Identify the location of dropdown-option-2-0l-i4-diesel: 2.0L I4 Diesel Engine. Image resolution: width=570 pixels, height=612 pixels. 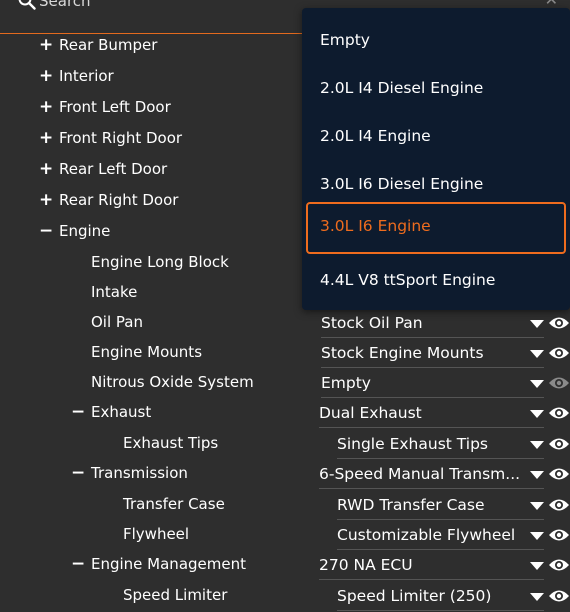
(436, 88).